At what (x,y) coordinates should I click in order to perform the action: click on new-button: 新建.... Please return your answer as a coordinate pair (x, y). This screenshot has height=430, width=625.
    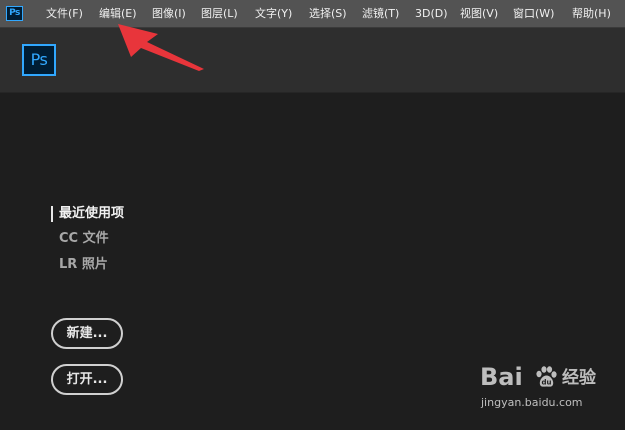
    Looking at the image, I should click on (87, 333).